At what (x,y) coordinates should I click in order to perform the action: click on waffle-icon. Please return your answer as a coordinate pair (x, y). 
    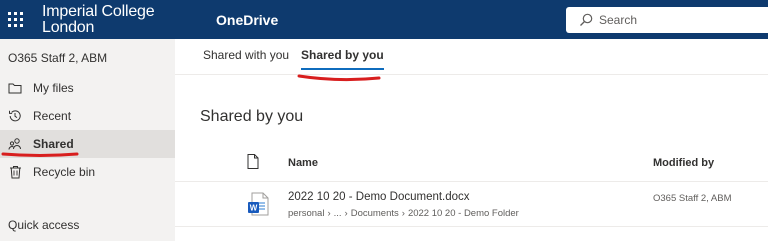
    Looking at the image, I should click on (15, 19).